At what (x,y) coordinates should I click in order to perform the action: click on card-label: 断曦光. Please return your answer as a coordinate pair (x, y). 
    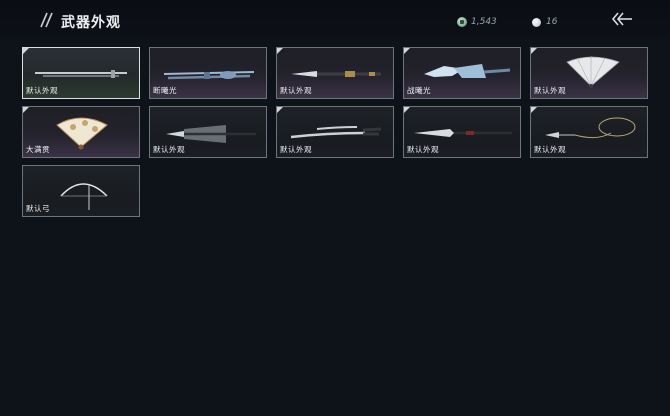
    Looking at the image, I should click on (165, 90).